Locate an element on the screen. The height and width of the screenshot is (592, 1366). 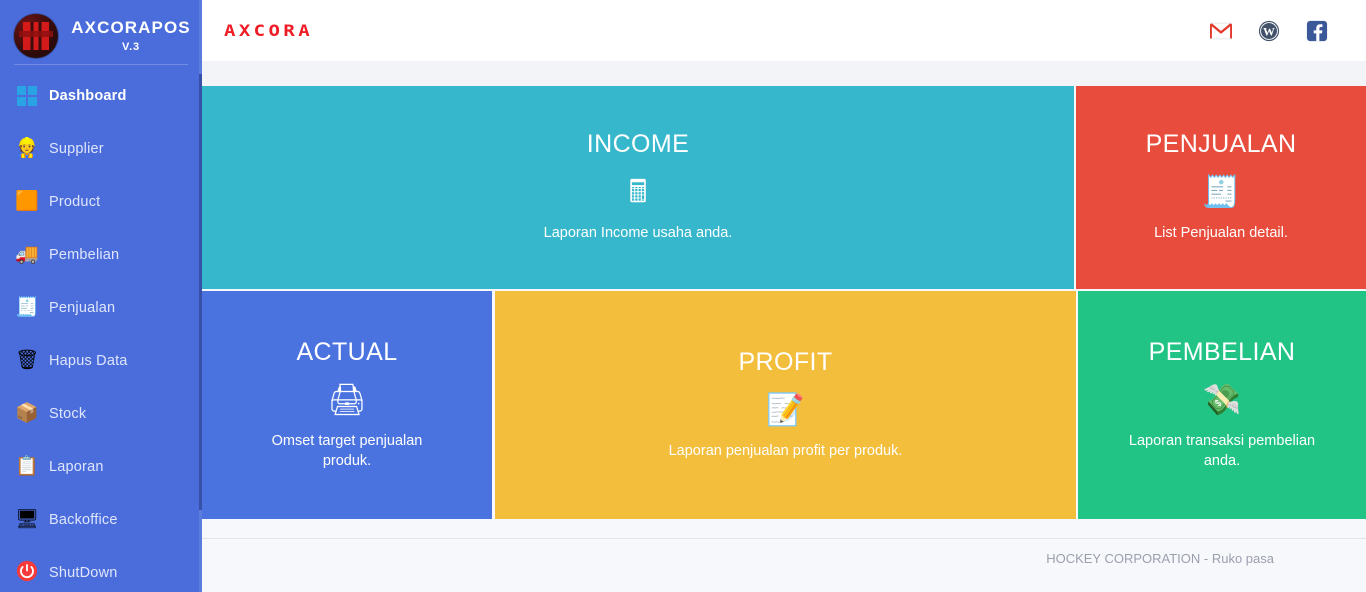
app-title: AXCORAPOS is located at coordinates (131, 27).